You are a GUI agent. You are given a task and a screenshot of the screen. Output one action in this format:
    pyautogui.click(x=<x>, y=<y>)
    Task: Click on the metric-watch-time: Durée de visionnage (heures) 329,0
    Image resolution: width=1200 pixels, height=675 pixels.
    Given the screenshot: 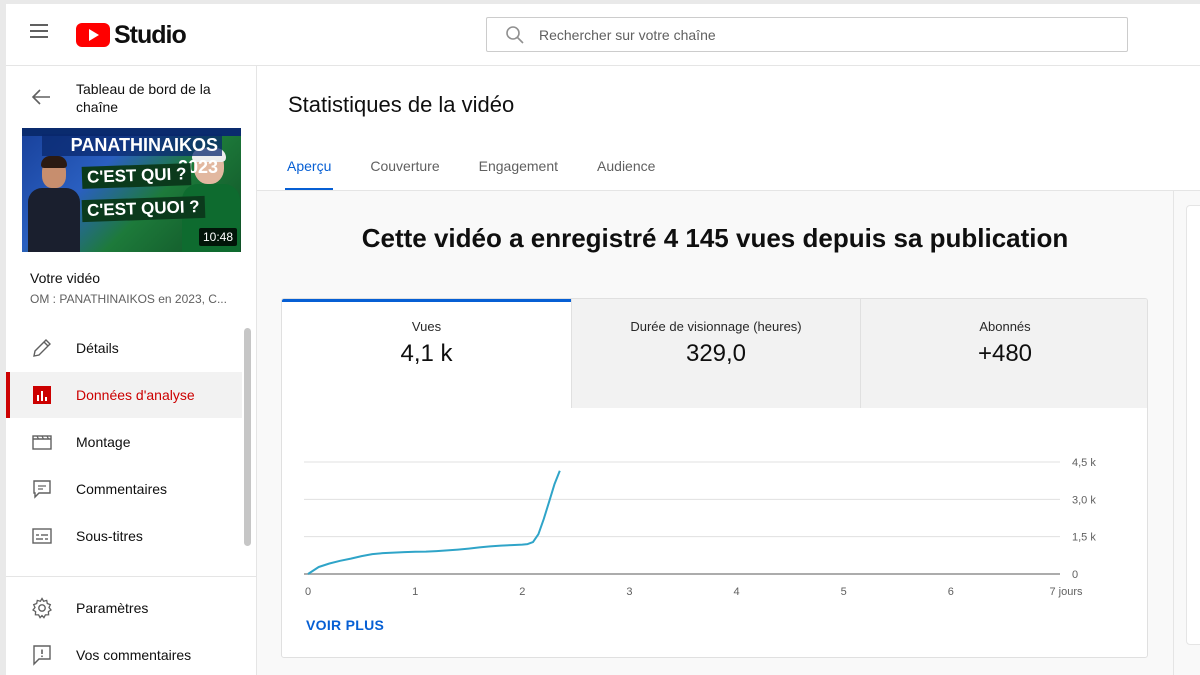 What is the action you would take?
    pyautogui.click(x=715, y=353)
    